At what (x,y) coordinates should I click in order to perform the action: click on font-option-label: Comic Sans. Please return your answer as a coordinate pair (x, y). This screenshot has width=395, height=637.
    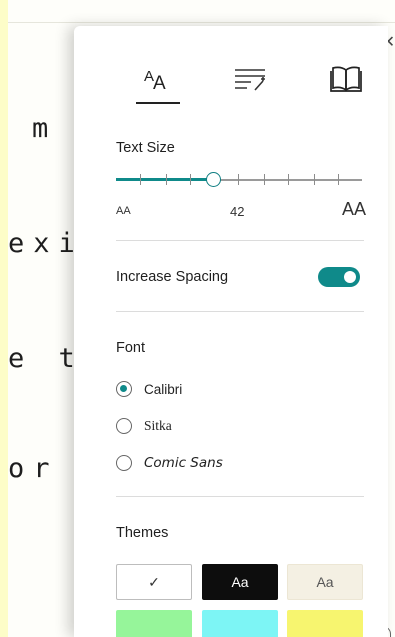
    Looking at the image, I should click on (183, 463).